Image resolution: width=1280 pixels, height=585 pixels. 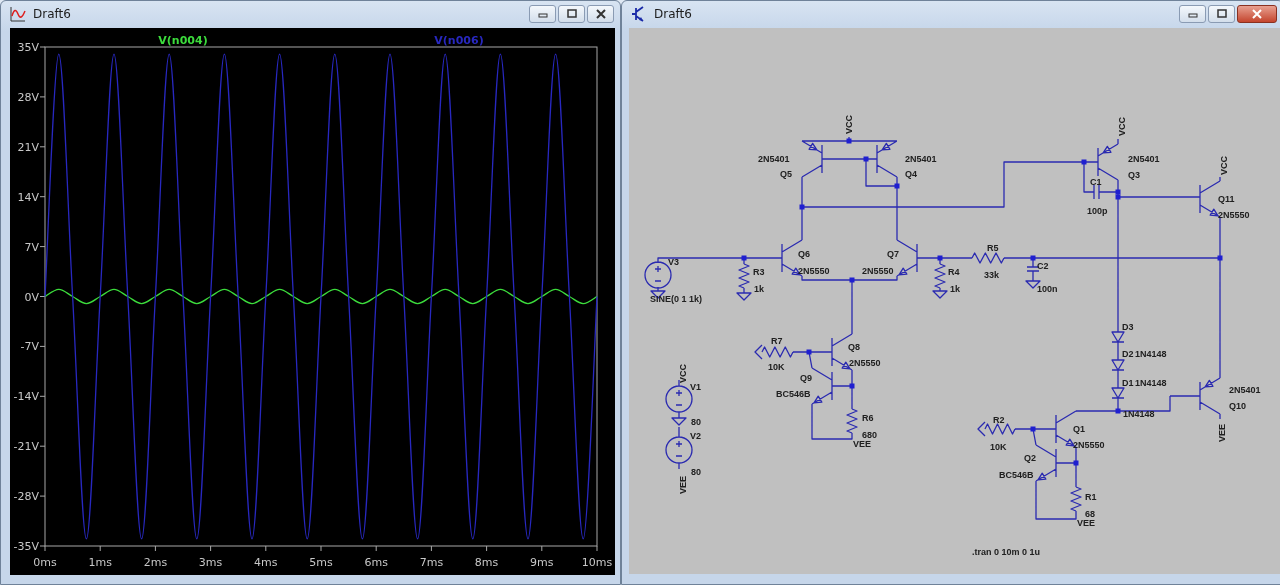 I want to click on x-tick-label: 2ms, so click(x=155, y=562).